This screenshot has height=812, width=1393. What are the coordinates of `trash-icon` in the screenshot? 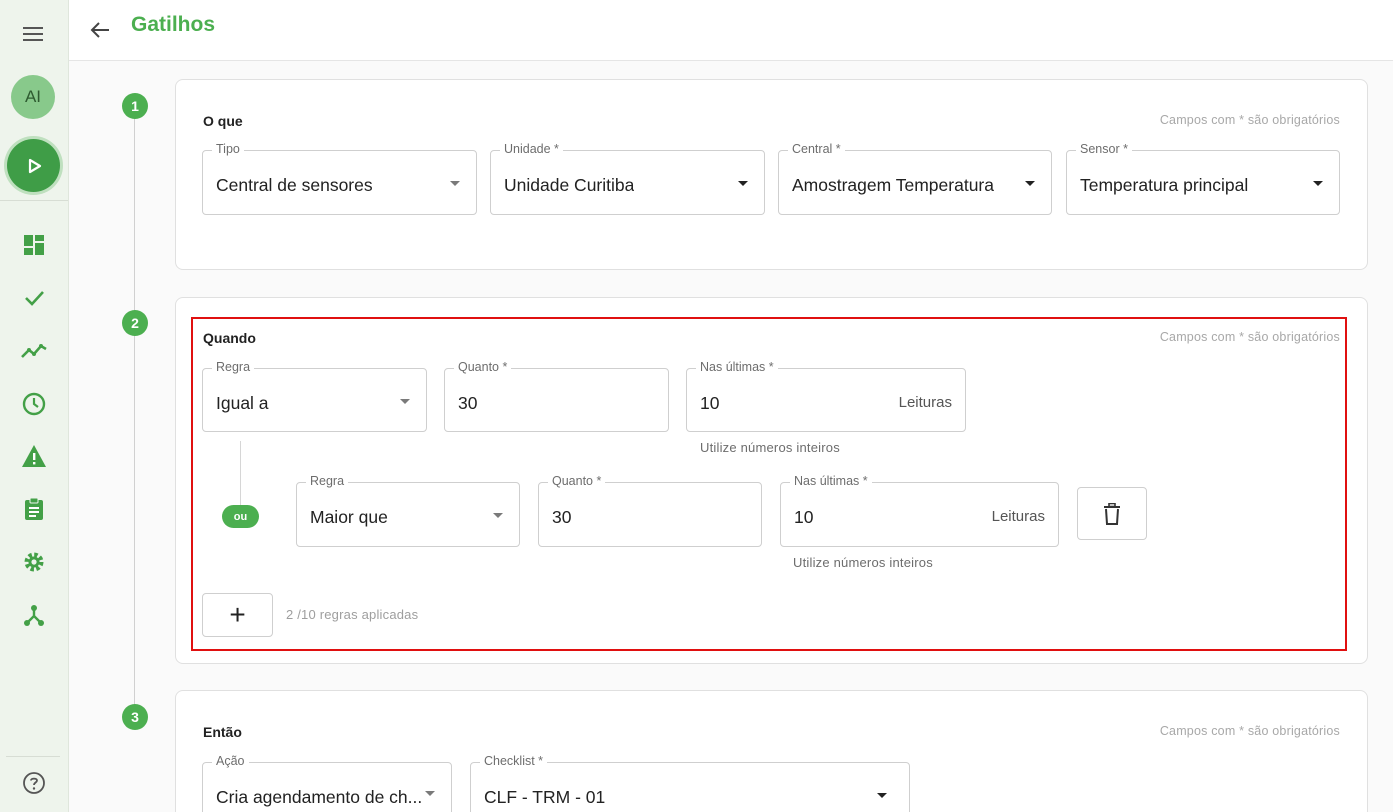 It's located at (1112, 513).